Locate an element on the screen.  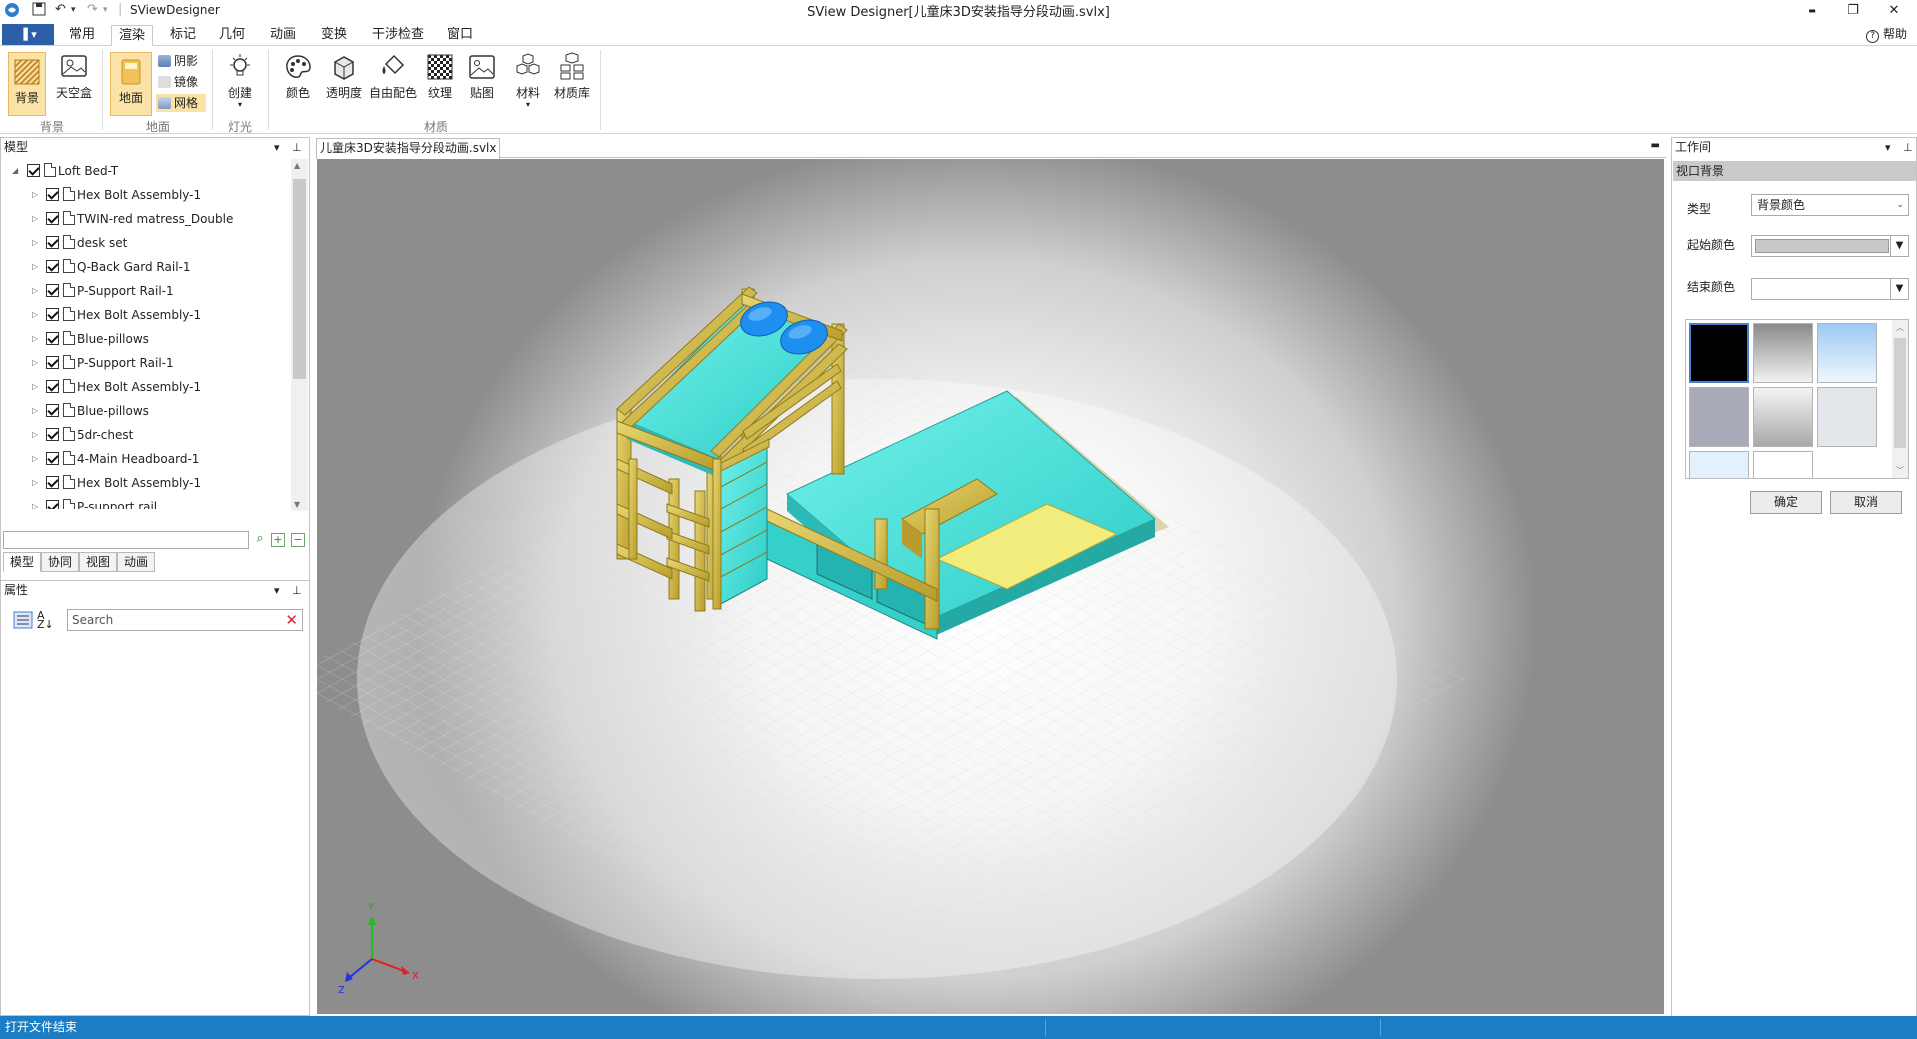
document-tab: 儿童床3D安装指导分段动画.svlx is located at coordinates (408, 148).